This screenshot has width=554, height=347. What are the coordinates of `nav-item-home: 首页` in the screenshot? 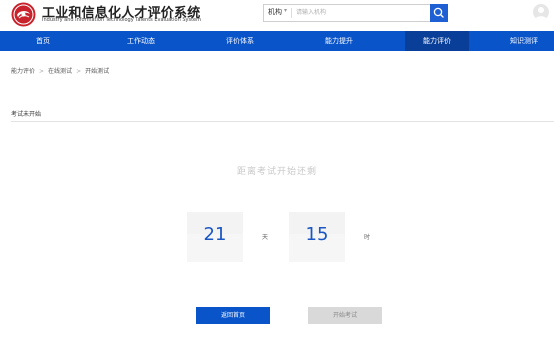 It's located at (43, 41).